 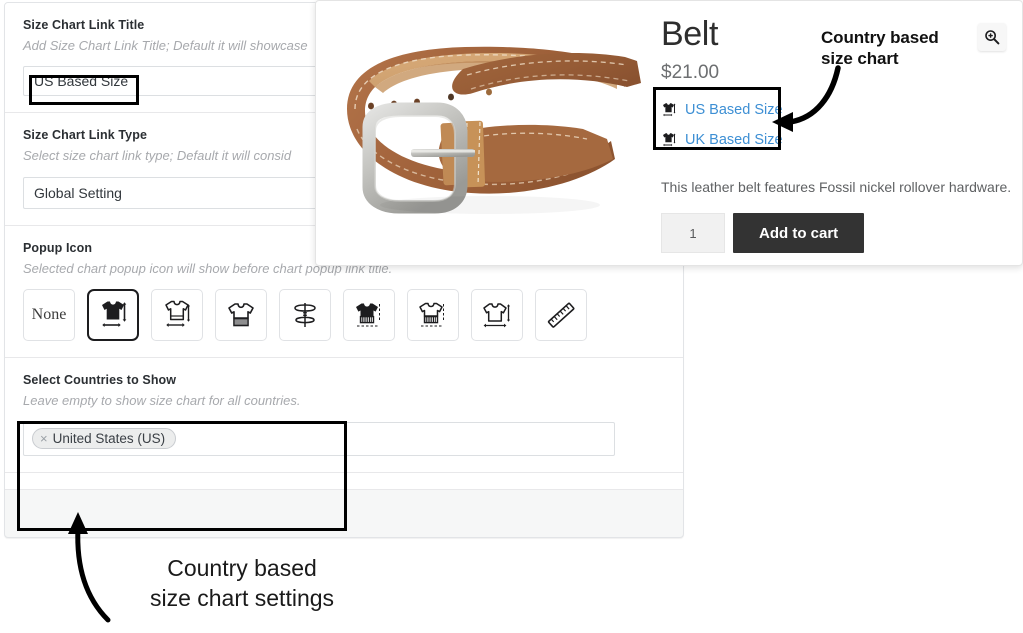 I want to click on popup-icon-option-tshirt-filled-ruler, so click(x=369, y=315).